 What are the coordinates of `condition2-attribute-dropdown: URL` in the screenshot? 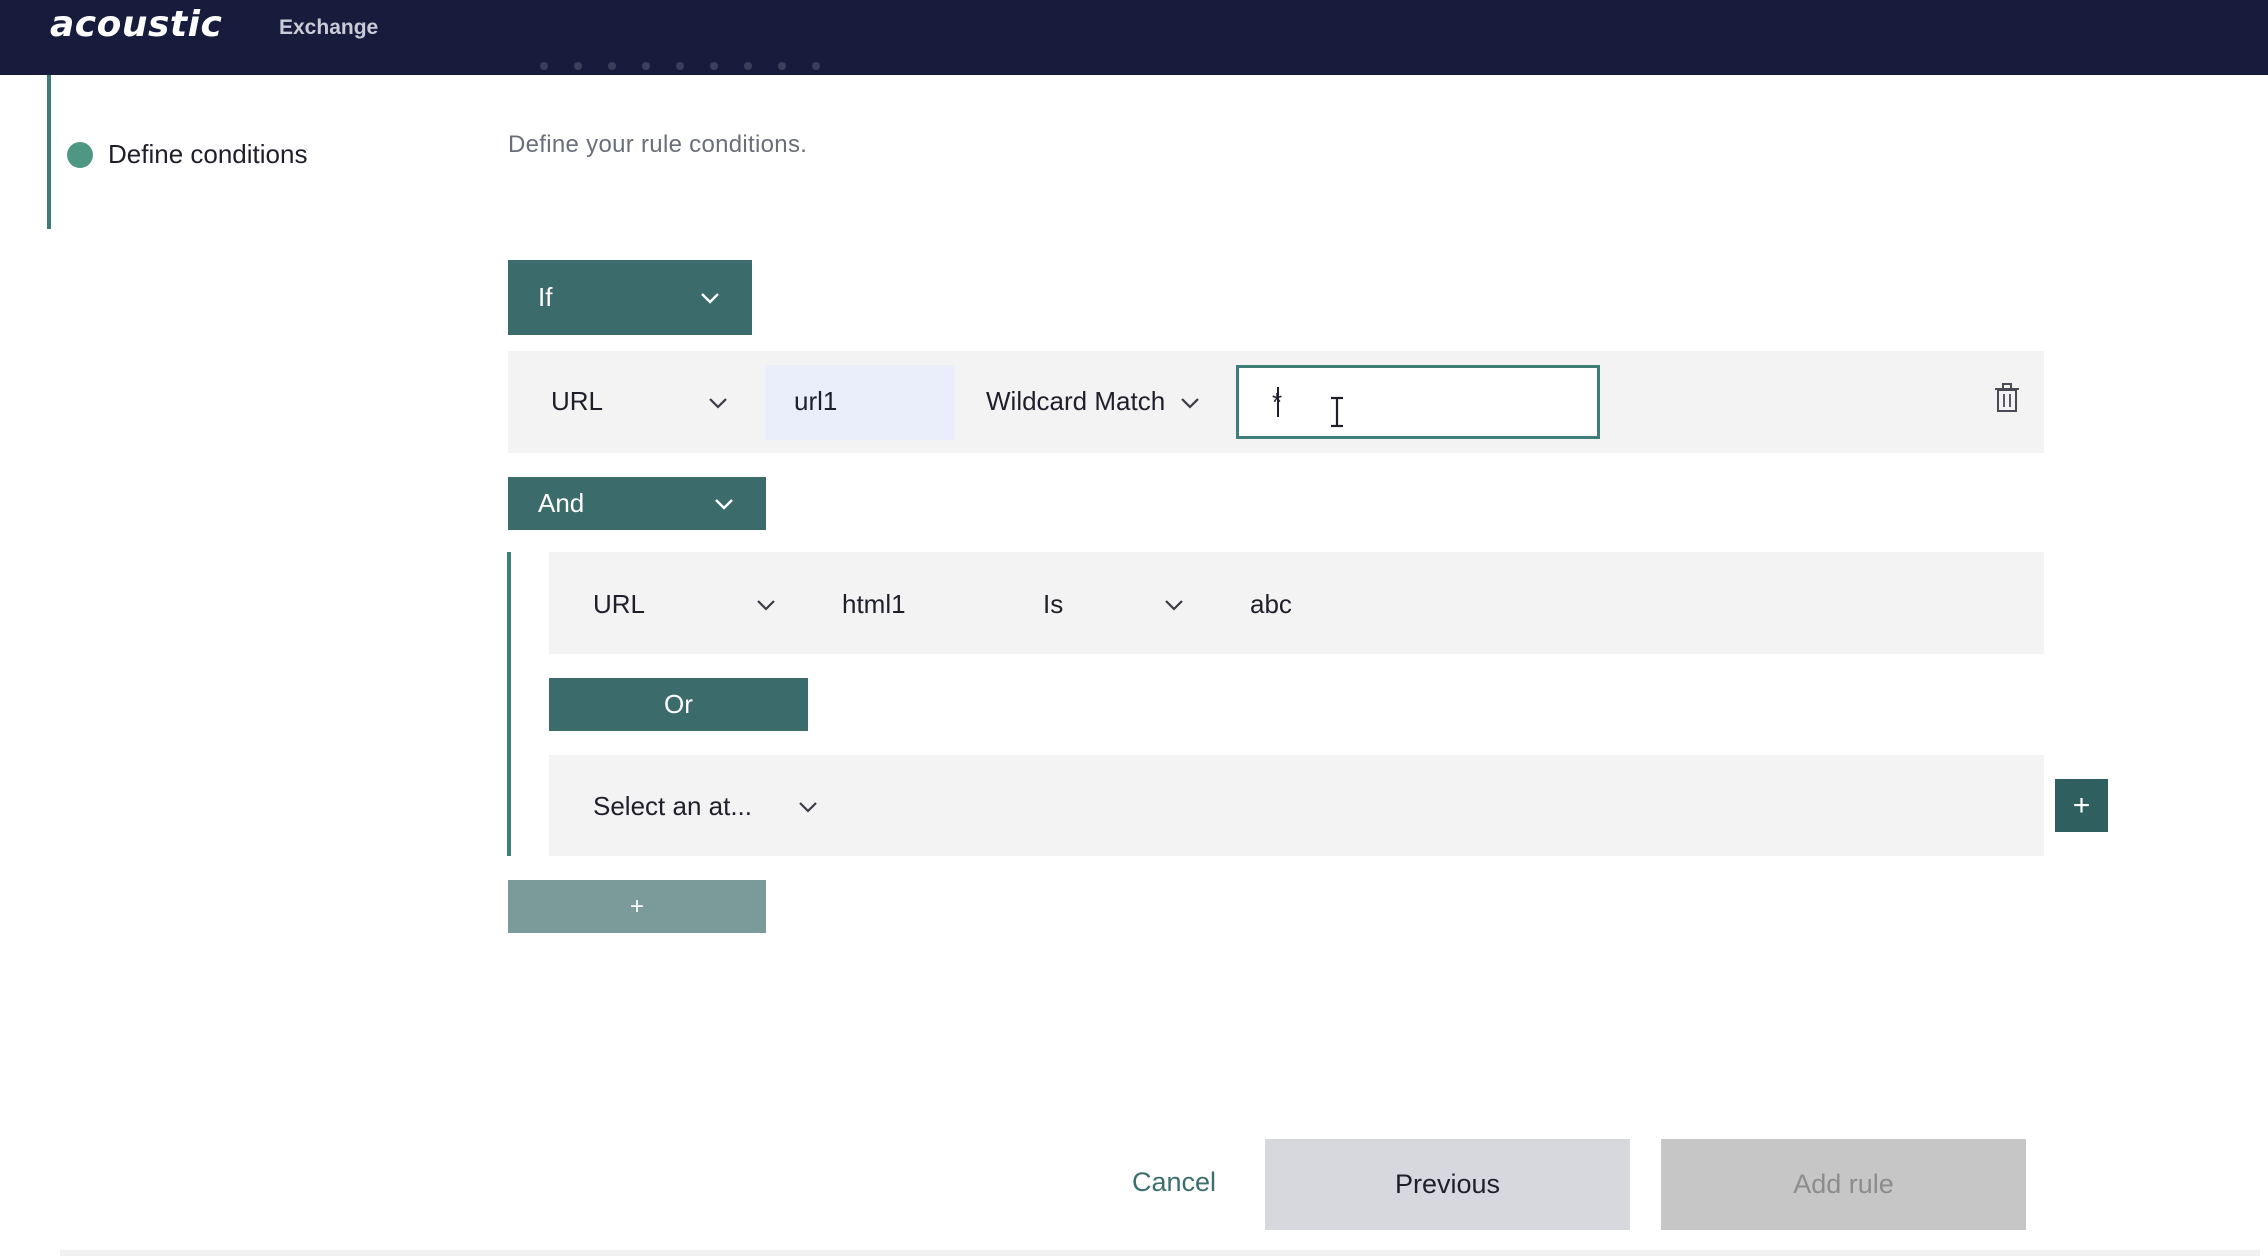 It's located at (619, 604).